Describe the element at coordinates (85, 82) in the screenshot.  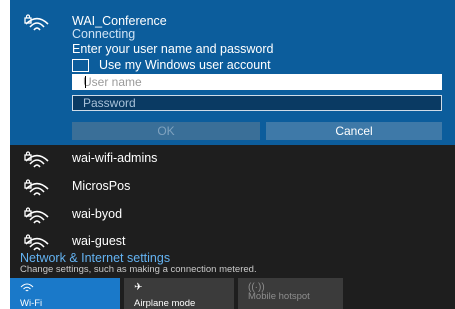
I see `text-caret` at that location.